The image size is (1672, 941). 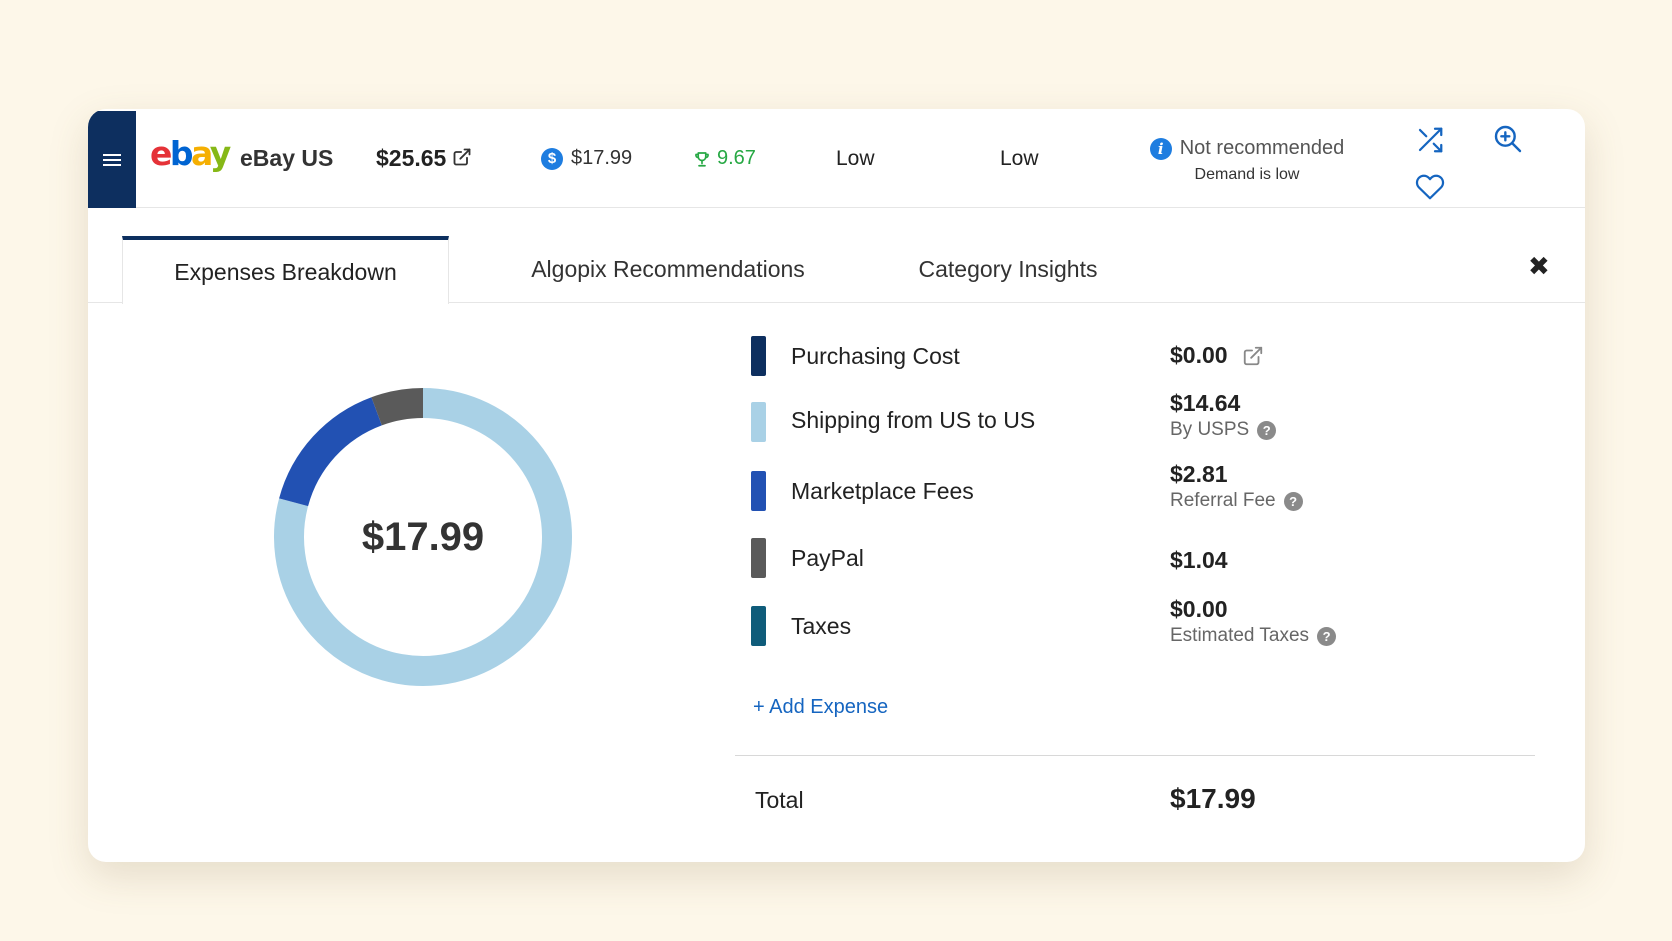 What do you see at coordinates (827, 558) in the screenshot?
I see `paypal-label: PayPal` at bounding box center [827, 558].